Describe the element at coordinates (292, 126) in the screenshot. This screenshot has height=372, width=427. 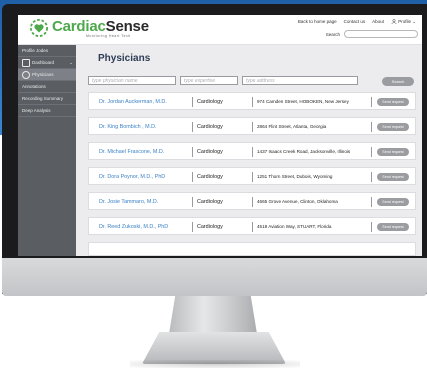
I see `physician-address: 2864 Flint Street, Atlanta, Georgia` at that location.